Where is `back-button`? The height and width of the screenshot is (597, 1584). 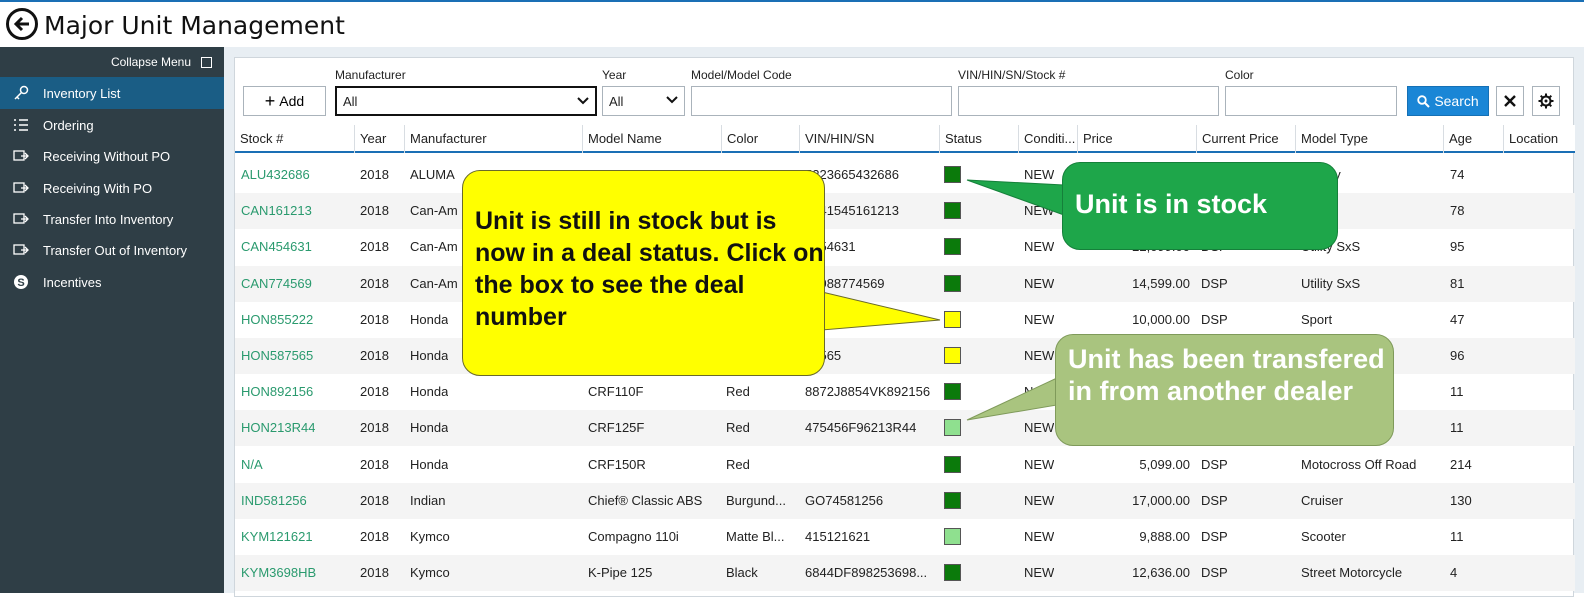
back-button is located at coordinates (22, 24).